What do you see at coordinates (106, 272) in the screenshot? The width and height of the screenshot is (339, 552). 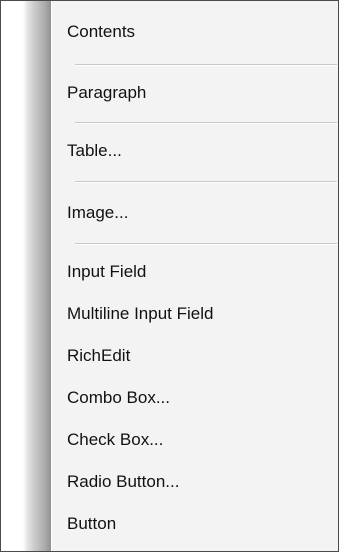 I see `menu-item-input-field: Input Field` at bounding box center [106, 272].